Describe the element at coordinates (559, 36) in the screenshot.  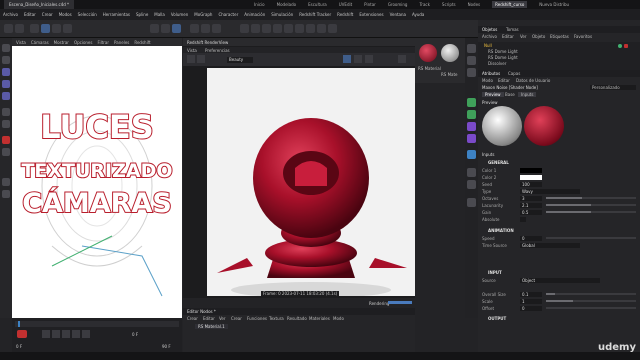
I see `obj-menu-etiquetas: Etiquetas` at that location.